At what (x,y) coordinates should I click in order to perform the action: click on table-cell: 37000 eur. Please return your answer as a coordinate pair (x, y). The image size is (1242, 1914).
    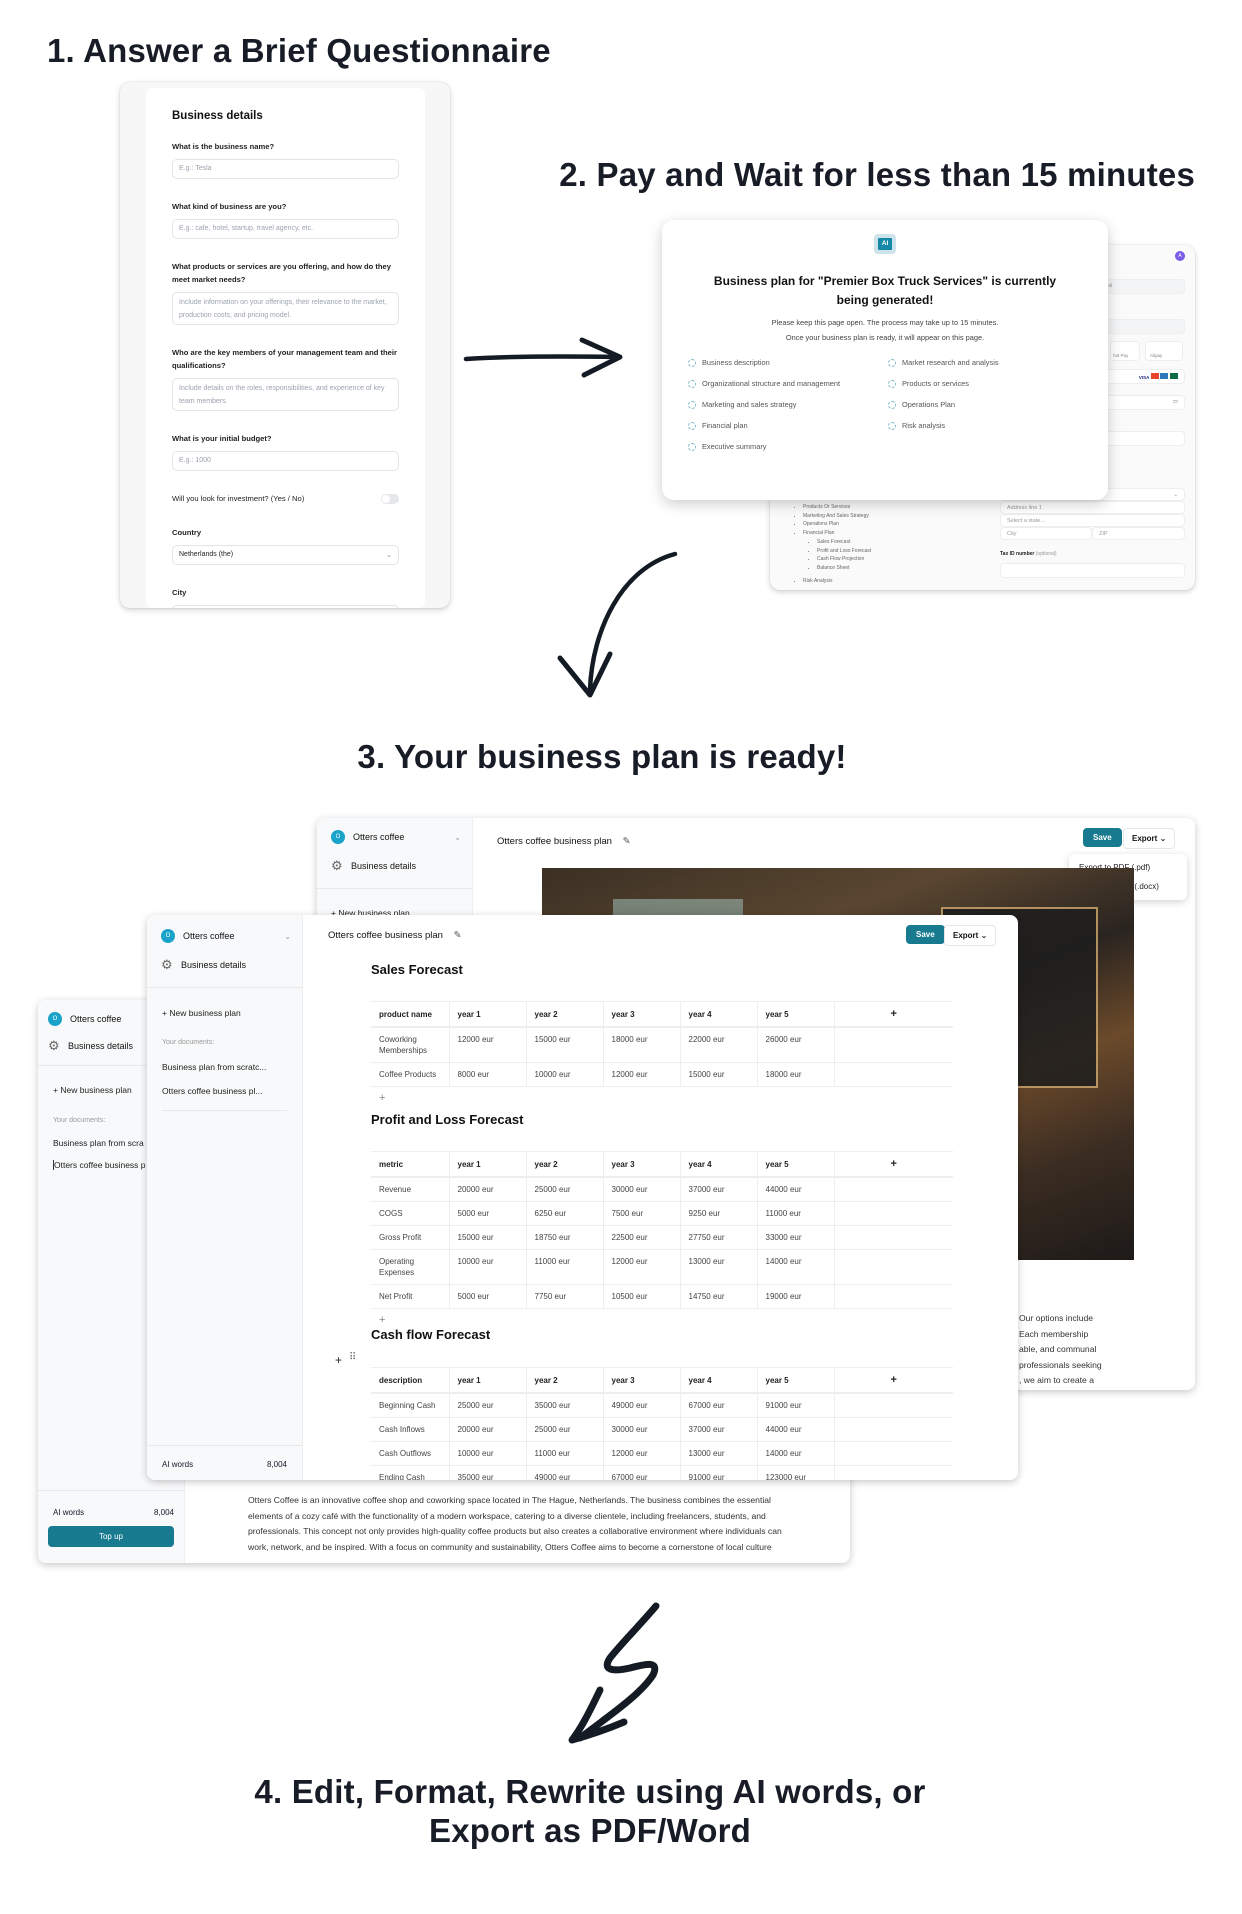
    Looking at the image, I should click on (718, 1429).